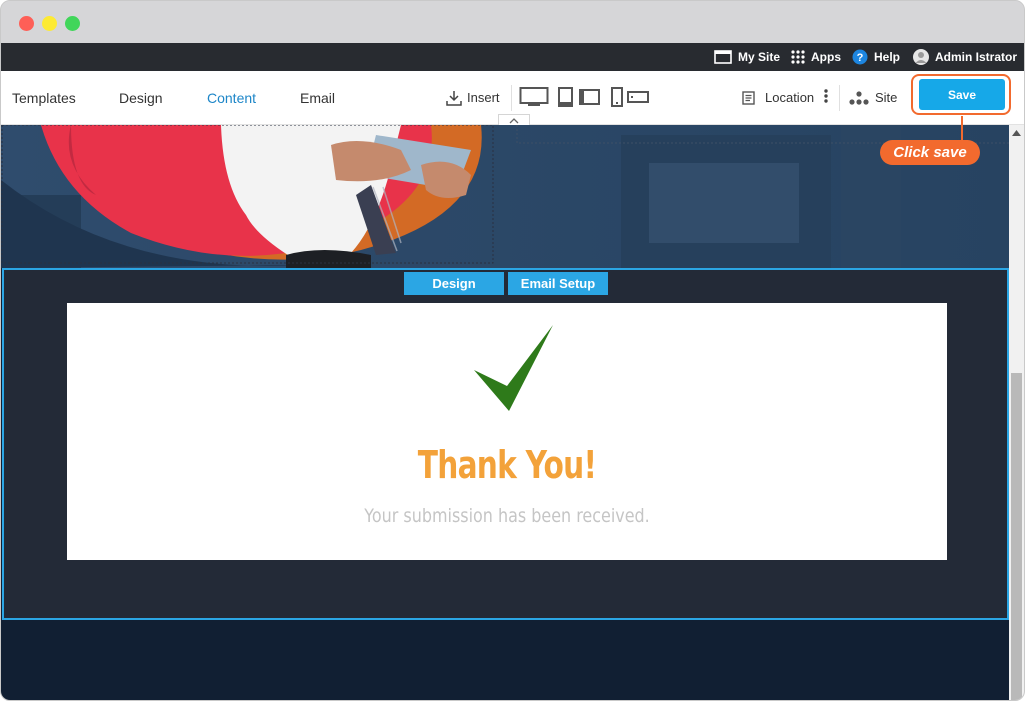 The image size is (1025, 701). I want to click on close-window-button, so click(26, 23).